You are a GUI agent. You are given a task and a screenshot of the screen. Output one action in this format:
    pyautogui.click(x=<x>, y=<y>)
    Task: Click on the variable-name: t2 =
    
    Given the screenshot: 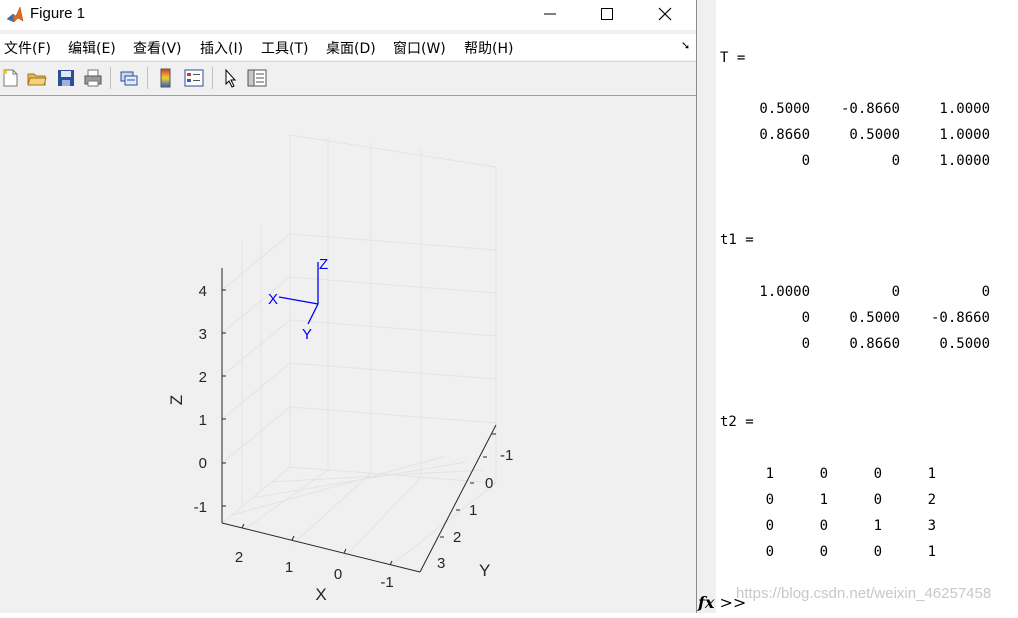 What is the action you would take?
    pyautogui.click(x=737, y=422)
    